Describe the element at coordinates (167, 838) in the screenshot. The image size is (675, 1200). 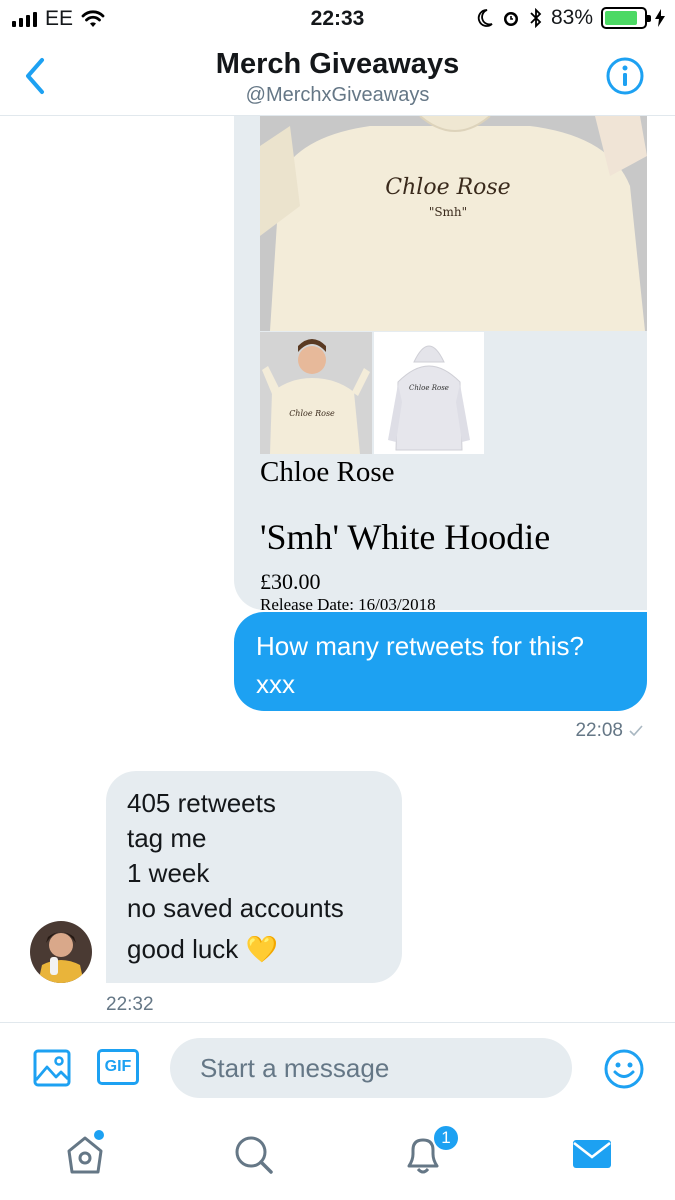
I see `received-line: tag me` at that location.